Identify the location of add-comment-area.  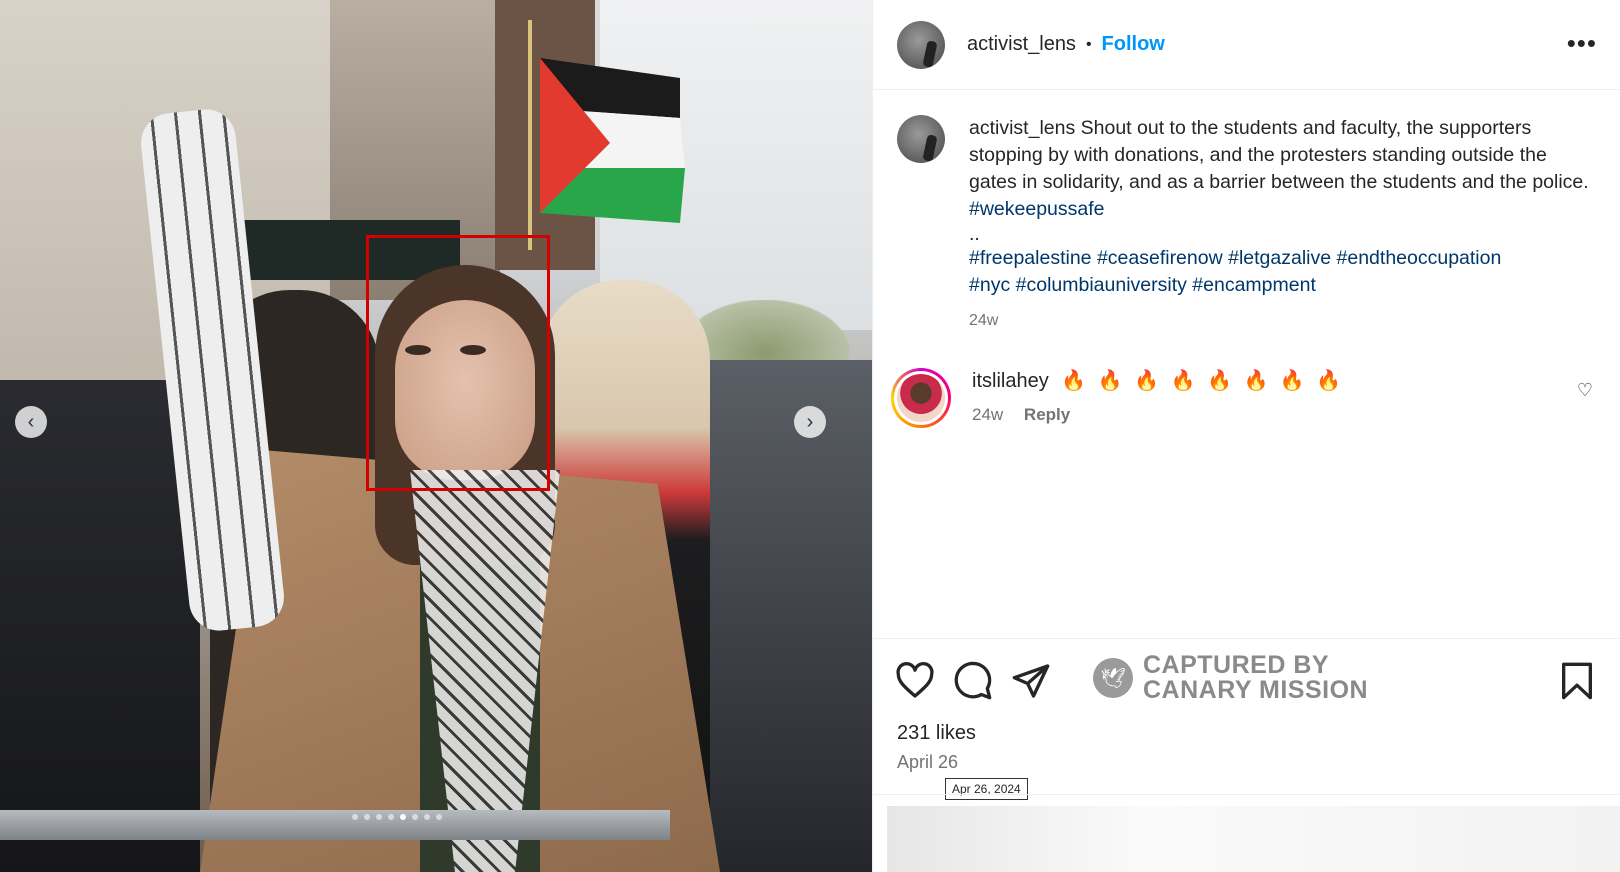
(1253, 839).